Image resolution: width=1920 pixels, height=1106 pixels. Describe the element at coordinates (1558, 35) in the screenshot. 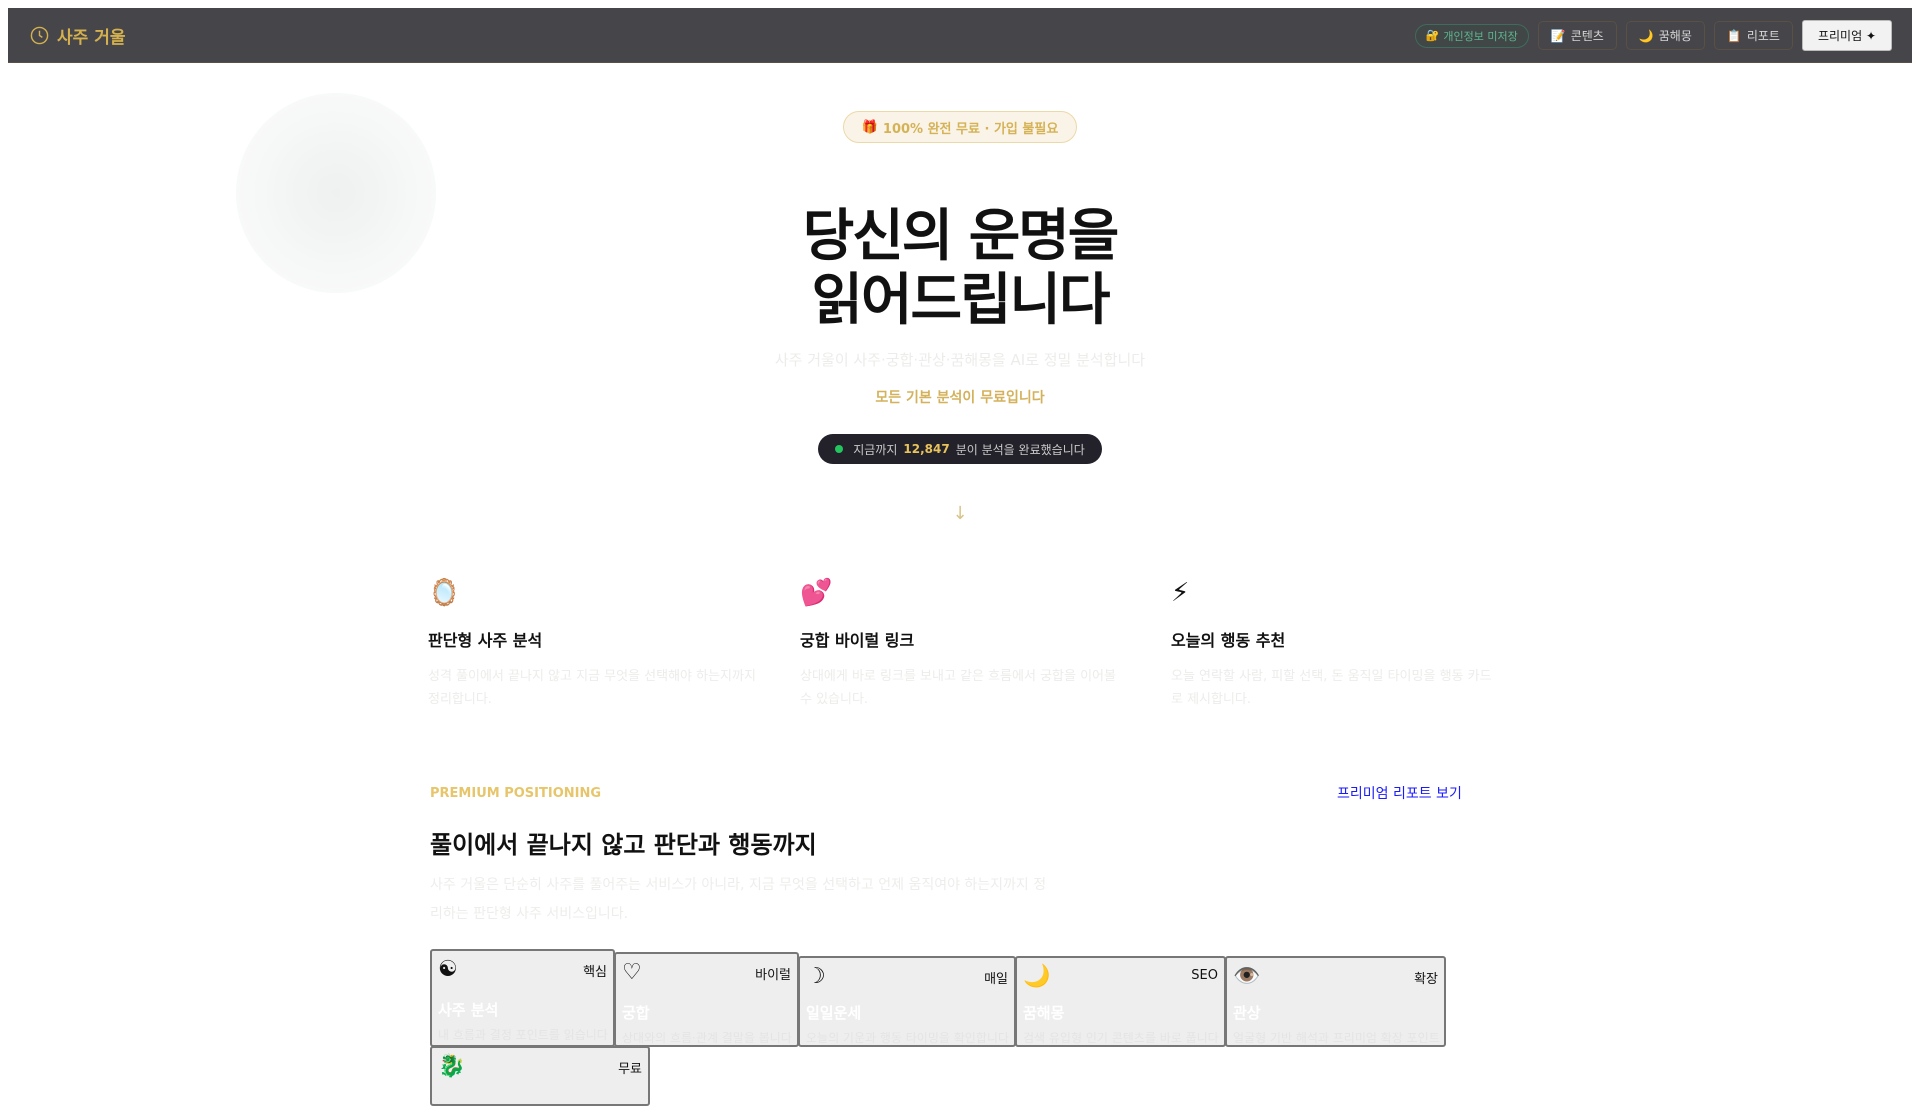

I see `memo-icon: 📝` at that location.